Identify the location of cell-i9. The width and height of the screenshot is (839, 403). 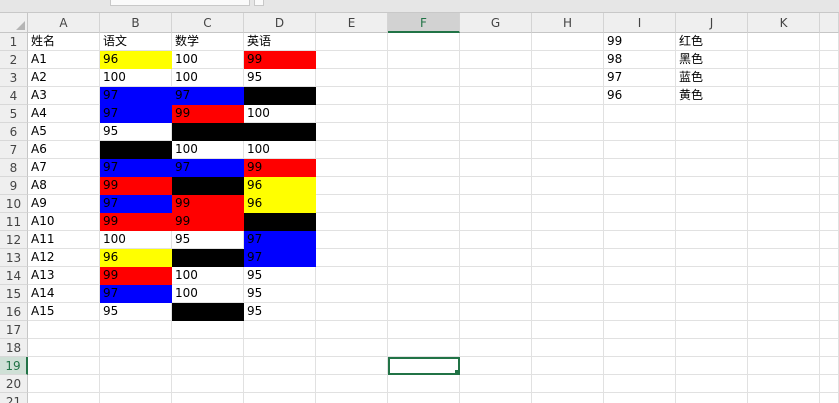
(640, 186).